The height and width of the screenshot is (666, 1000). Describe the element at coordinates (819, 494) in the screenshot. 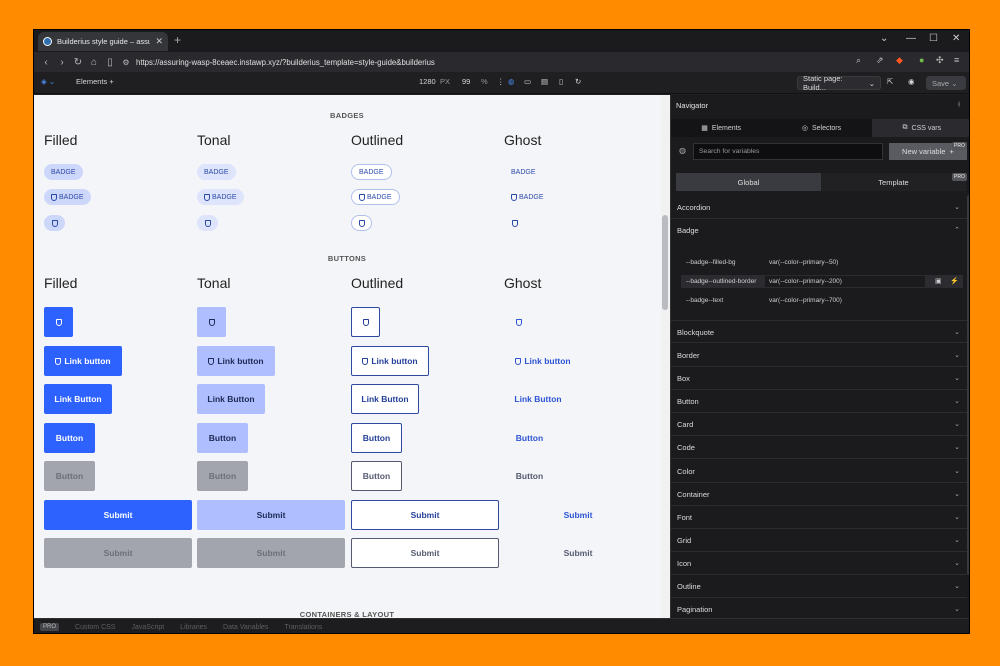

I see `section-container: Container ⌄` at that location.